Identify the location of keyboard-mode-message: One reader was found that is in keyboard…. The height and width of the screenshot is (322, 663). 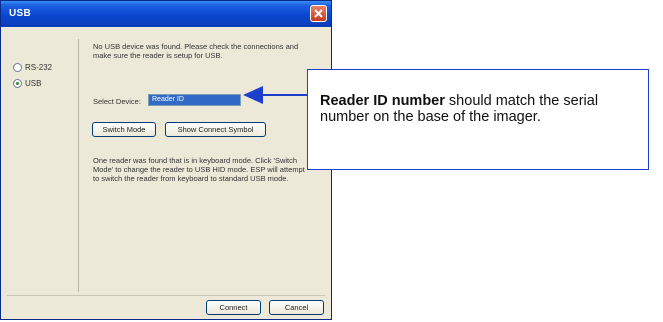
(199, 169).